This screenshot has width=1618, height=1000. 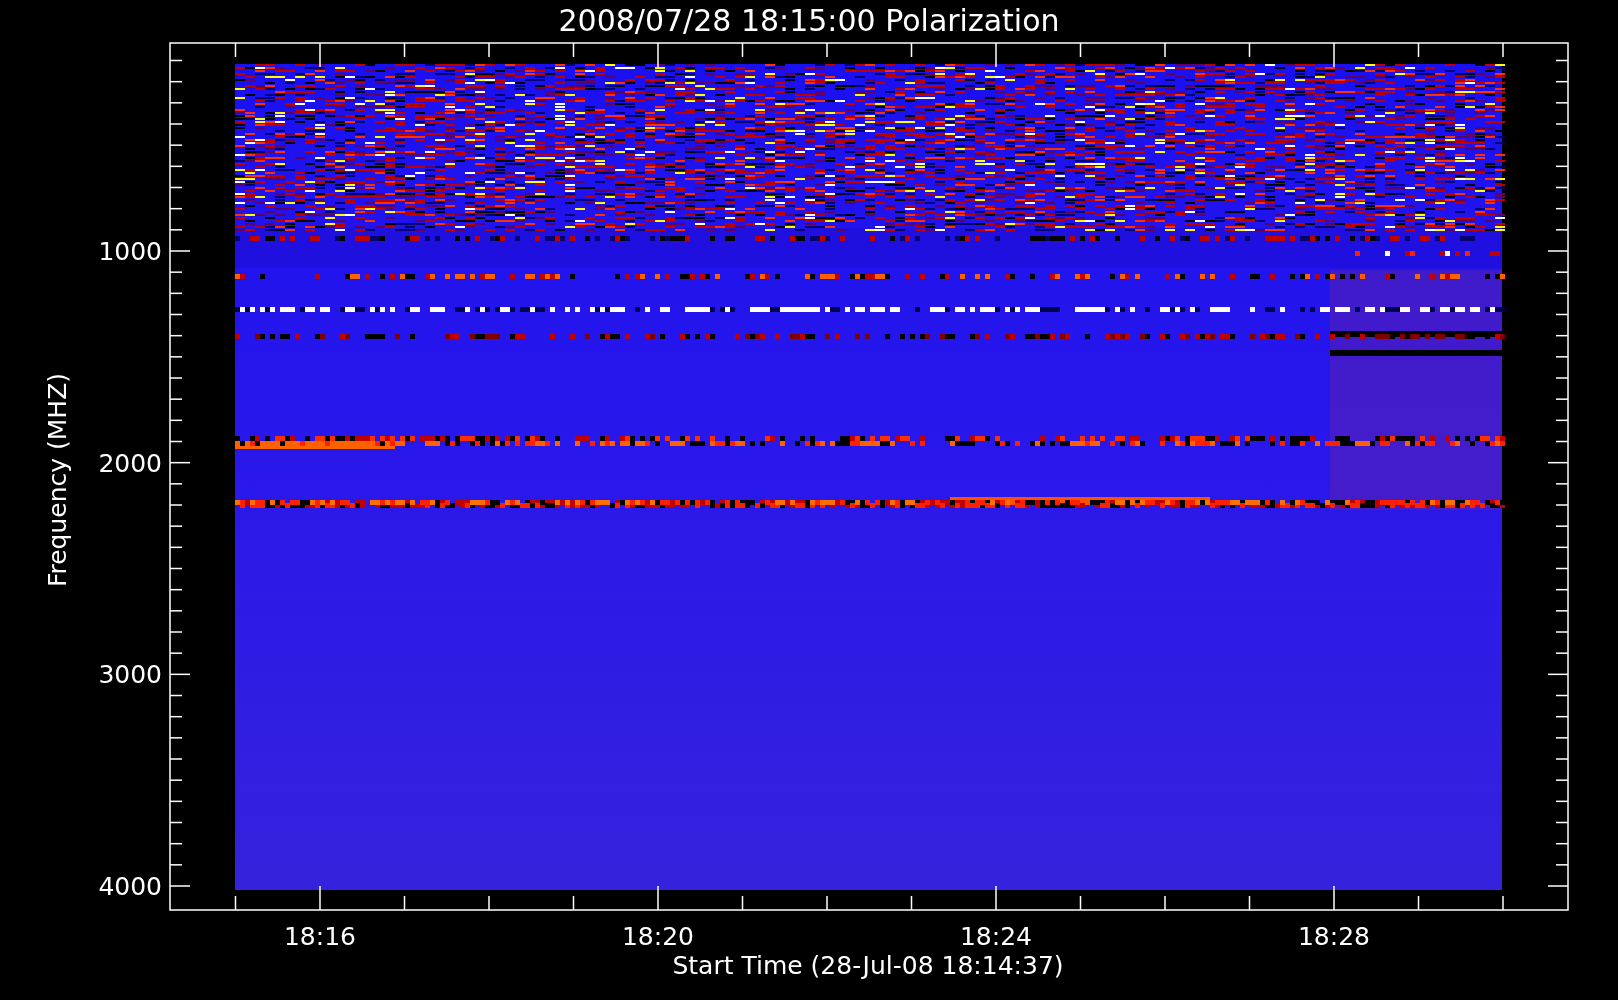 I want to click on x-tick-label: 18:28, so click(x=1334, y=936).